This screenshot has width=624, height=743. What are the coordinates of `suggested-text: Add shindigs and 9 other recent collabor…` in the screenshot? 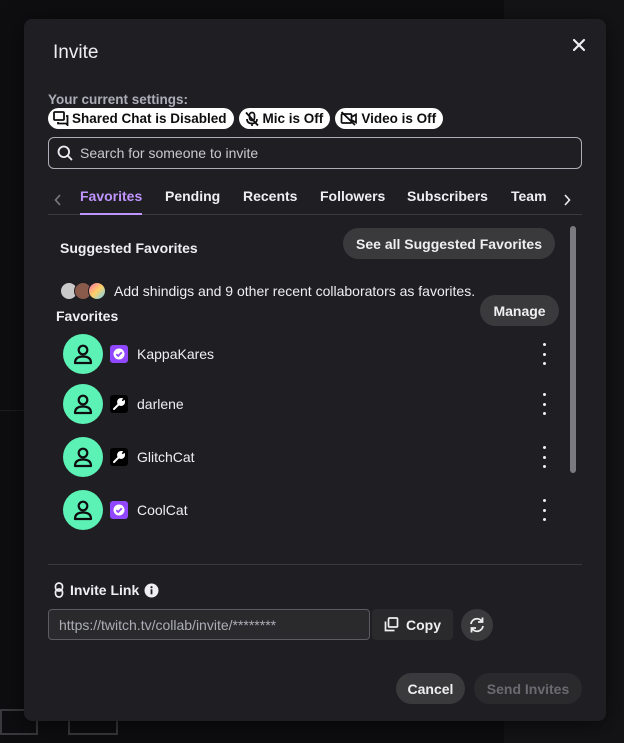 It's located at (295, 291).